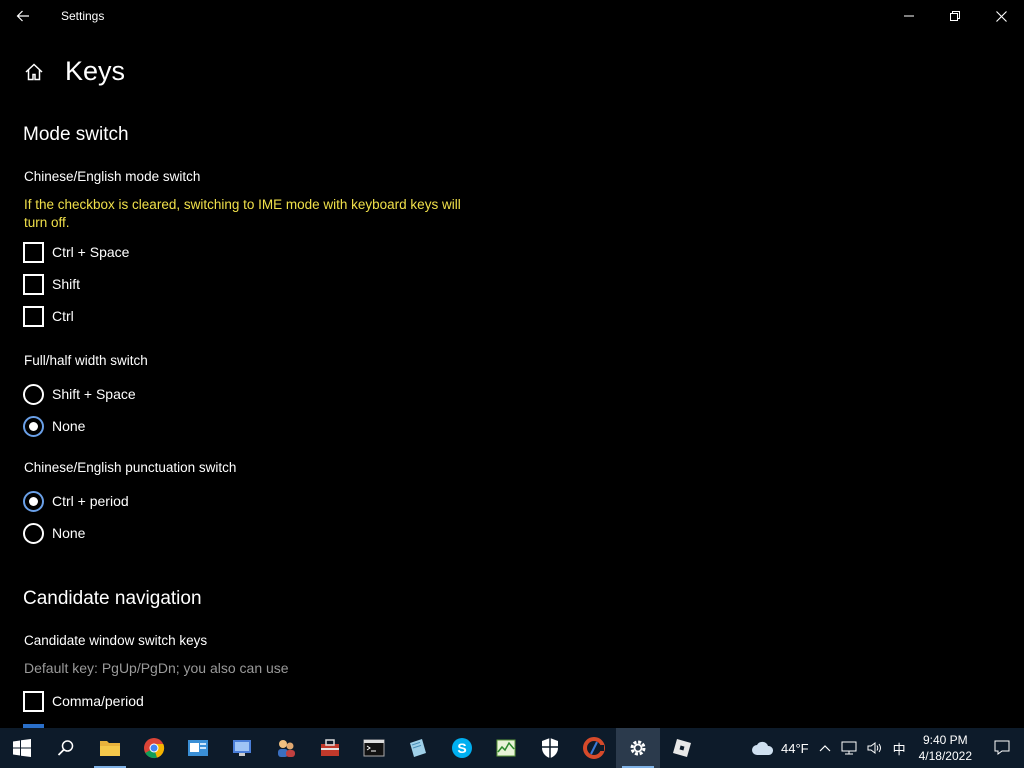  I want to click on task-manager-icon, so click(506, 748).